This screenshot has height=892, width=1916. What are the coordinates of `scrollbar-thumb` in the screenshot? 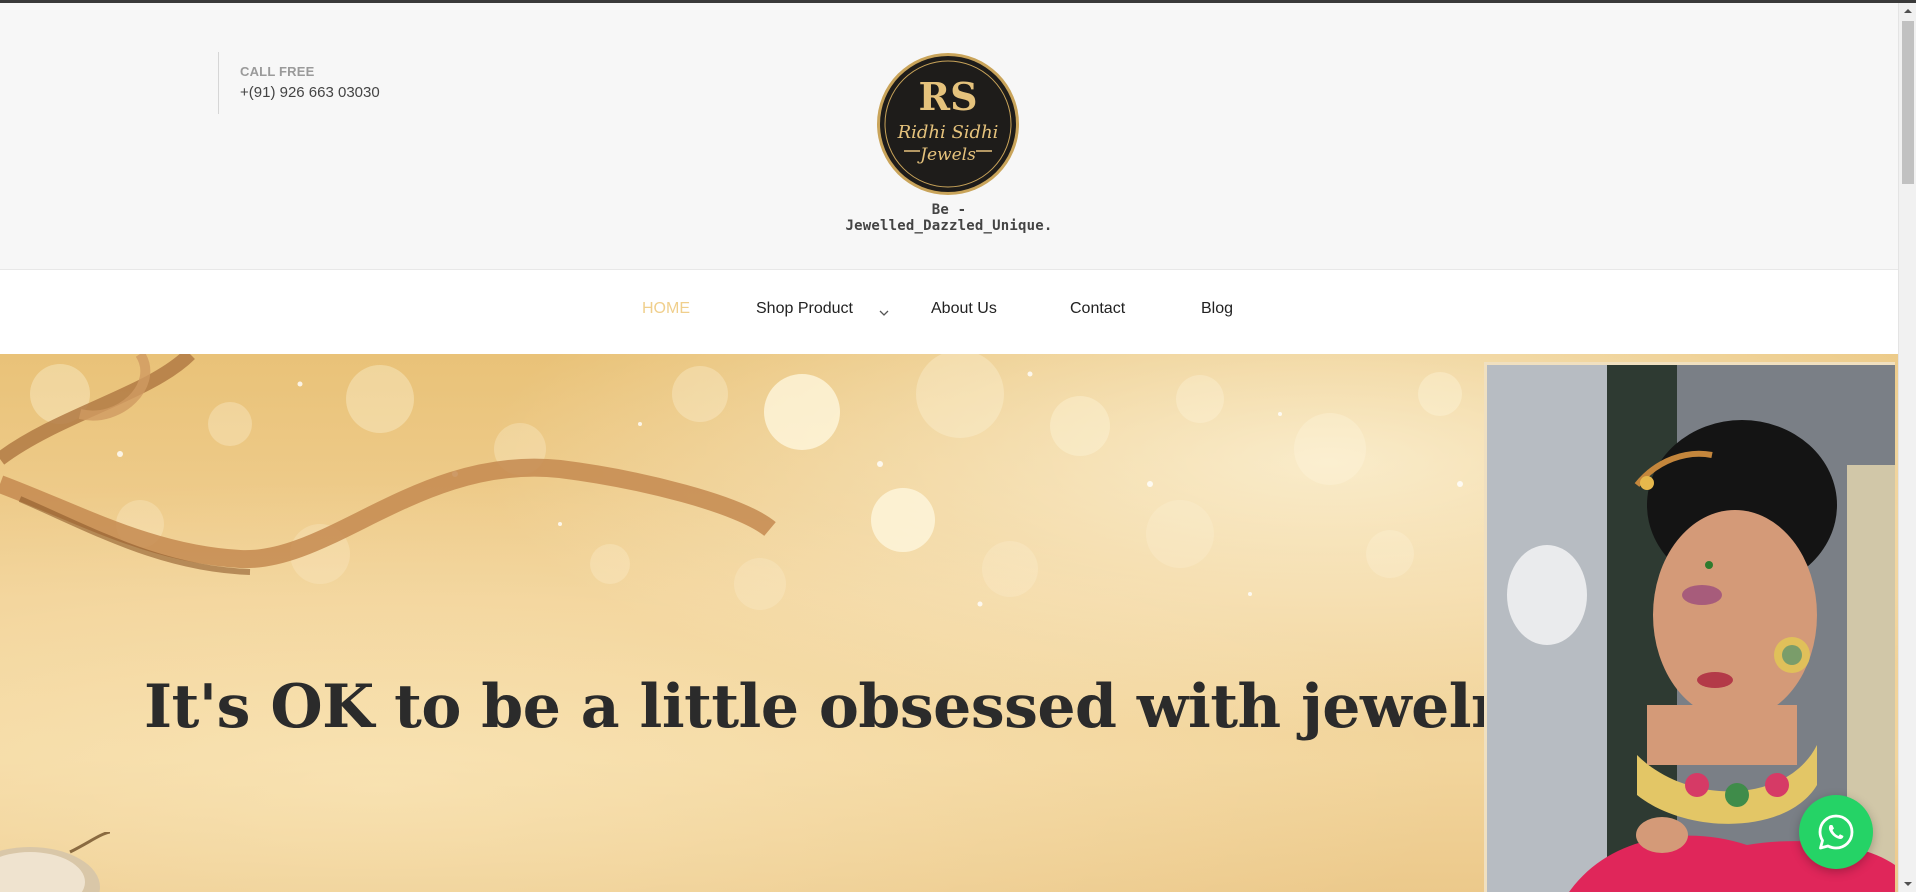 It's located at (1908, 102).